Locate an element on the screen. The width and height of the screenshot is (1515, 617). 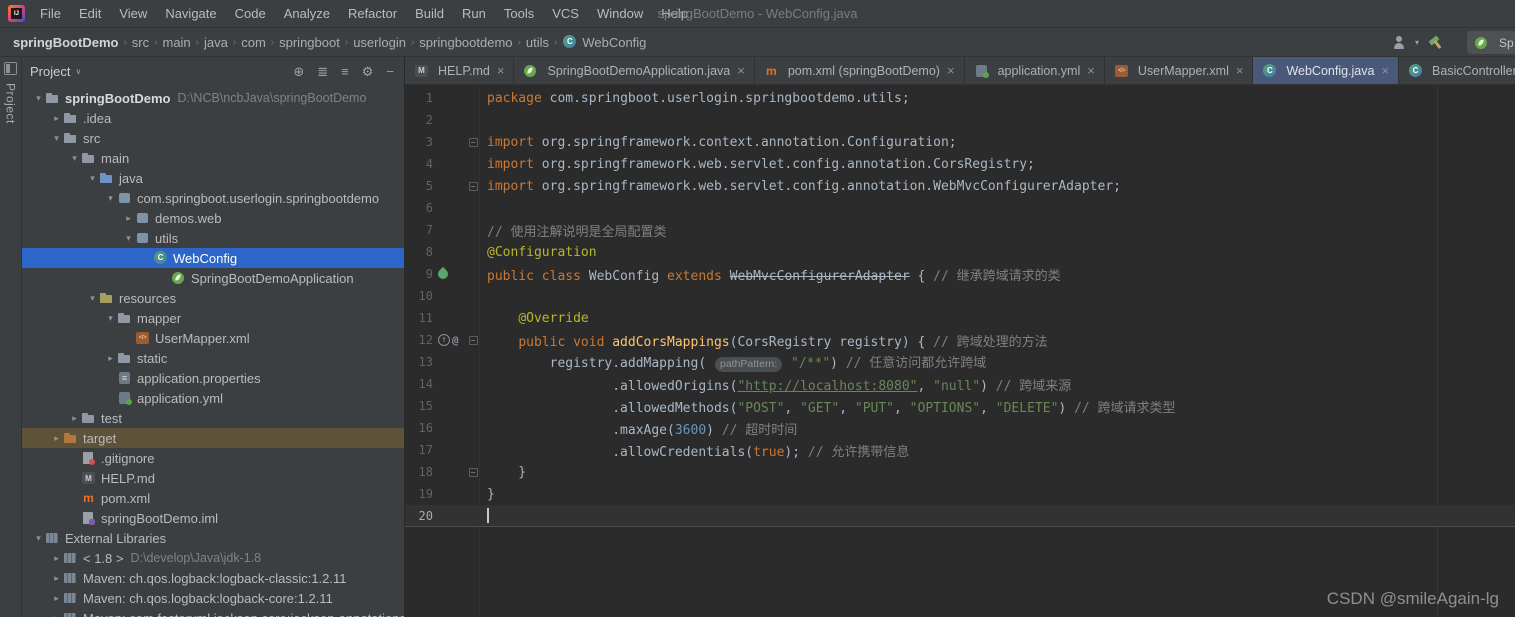
tree-item-mapper: ▾ mapper is located at coordinates (213, 318).